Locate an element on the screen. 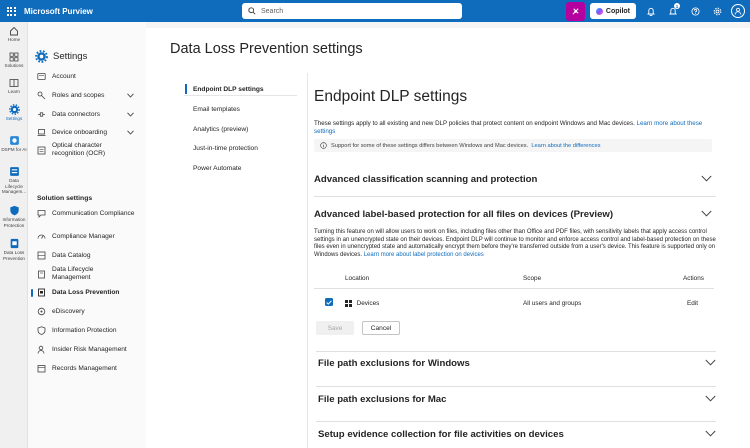 The image size is (750, 448). table-row: Devices is located at coordinates (362, 303).